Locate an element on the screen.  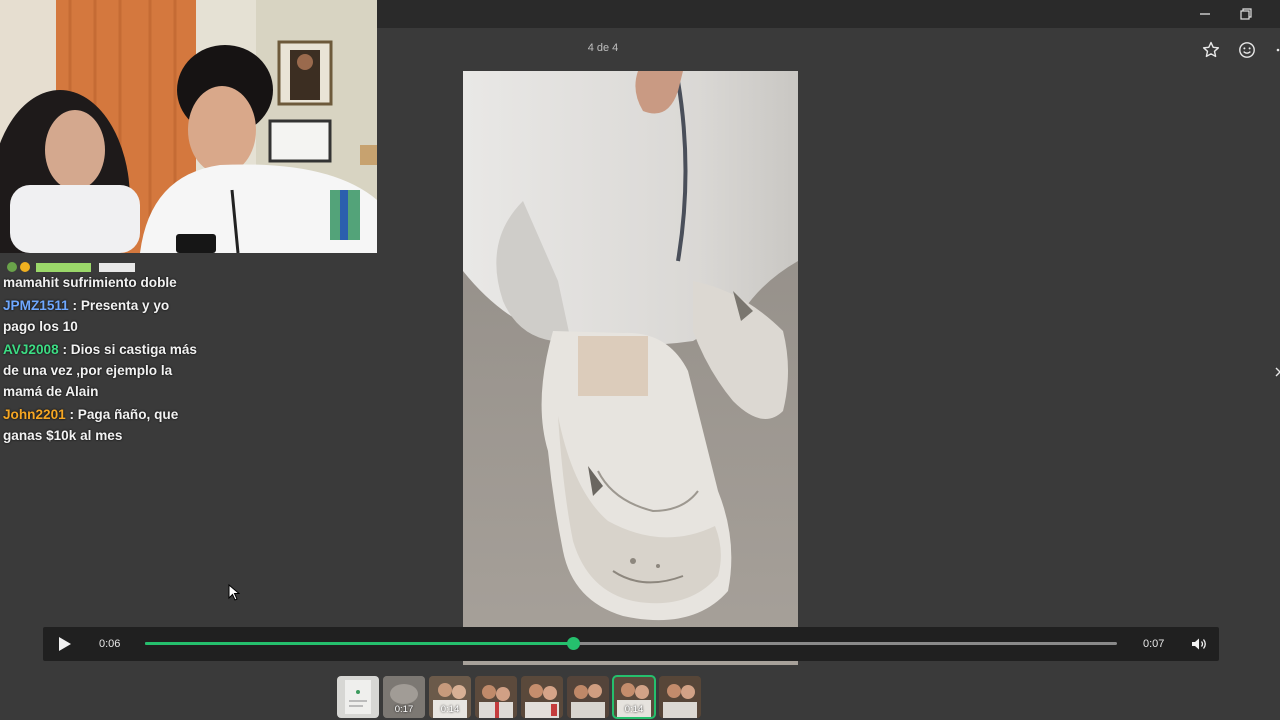
media-counter: 4 de 4 is located at coordinates (603, 48).